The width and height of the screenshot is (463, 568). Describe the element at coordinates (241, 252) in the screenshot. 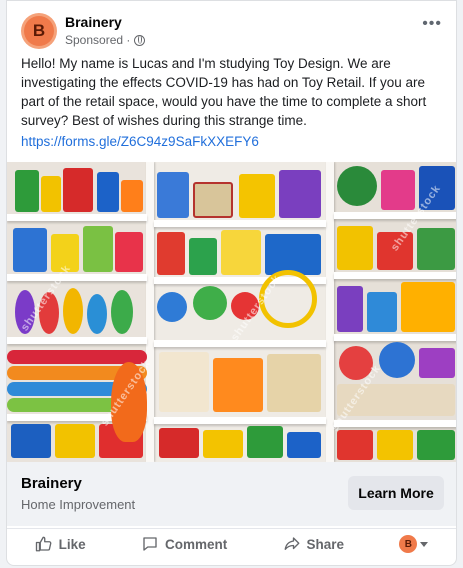

I see `toy-abacus` at that location.